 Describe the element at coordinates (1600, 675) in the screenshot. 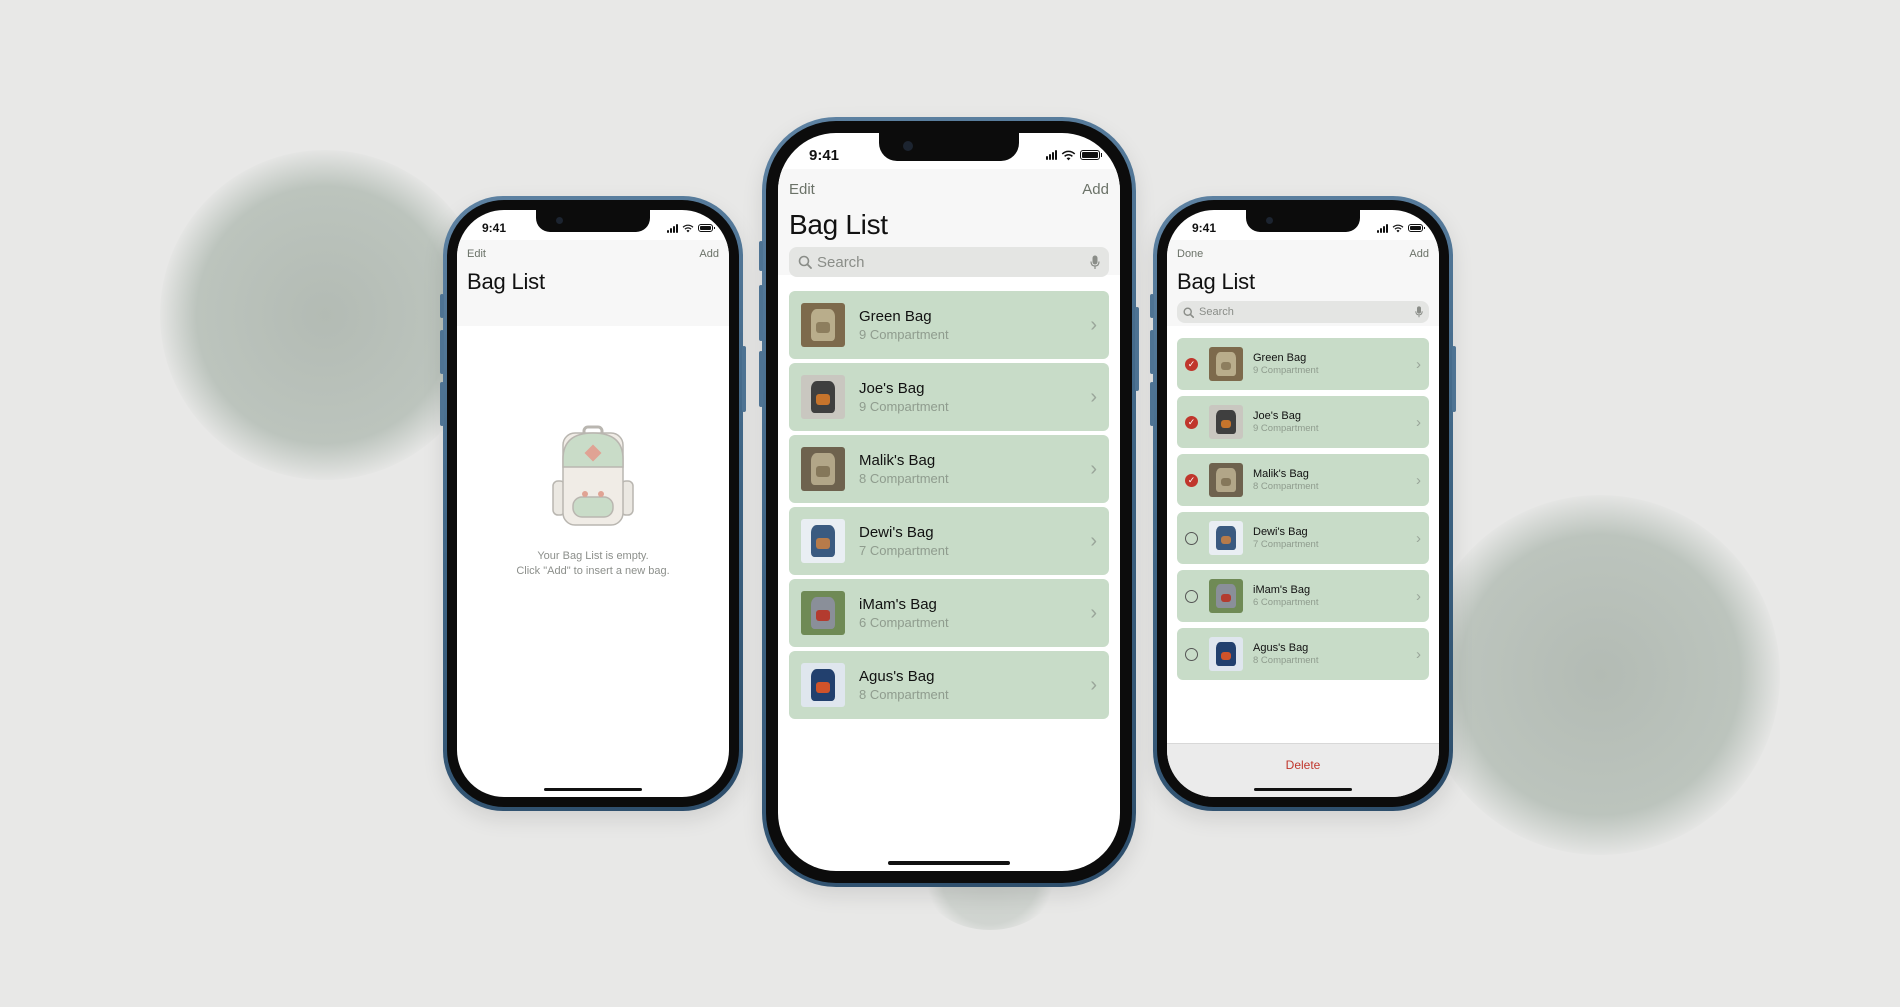

I see `background-blob-right` at that location.